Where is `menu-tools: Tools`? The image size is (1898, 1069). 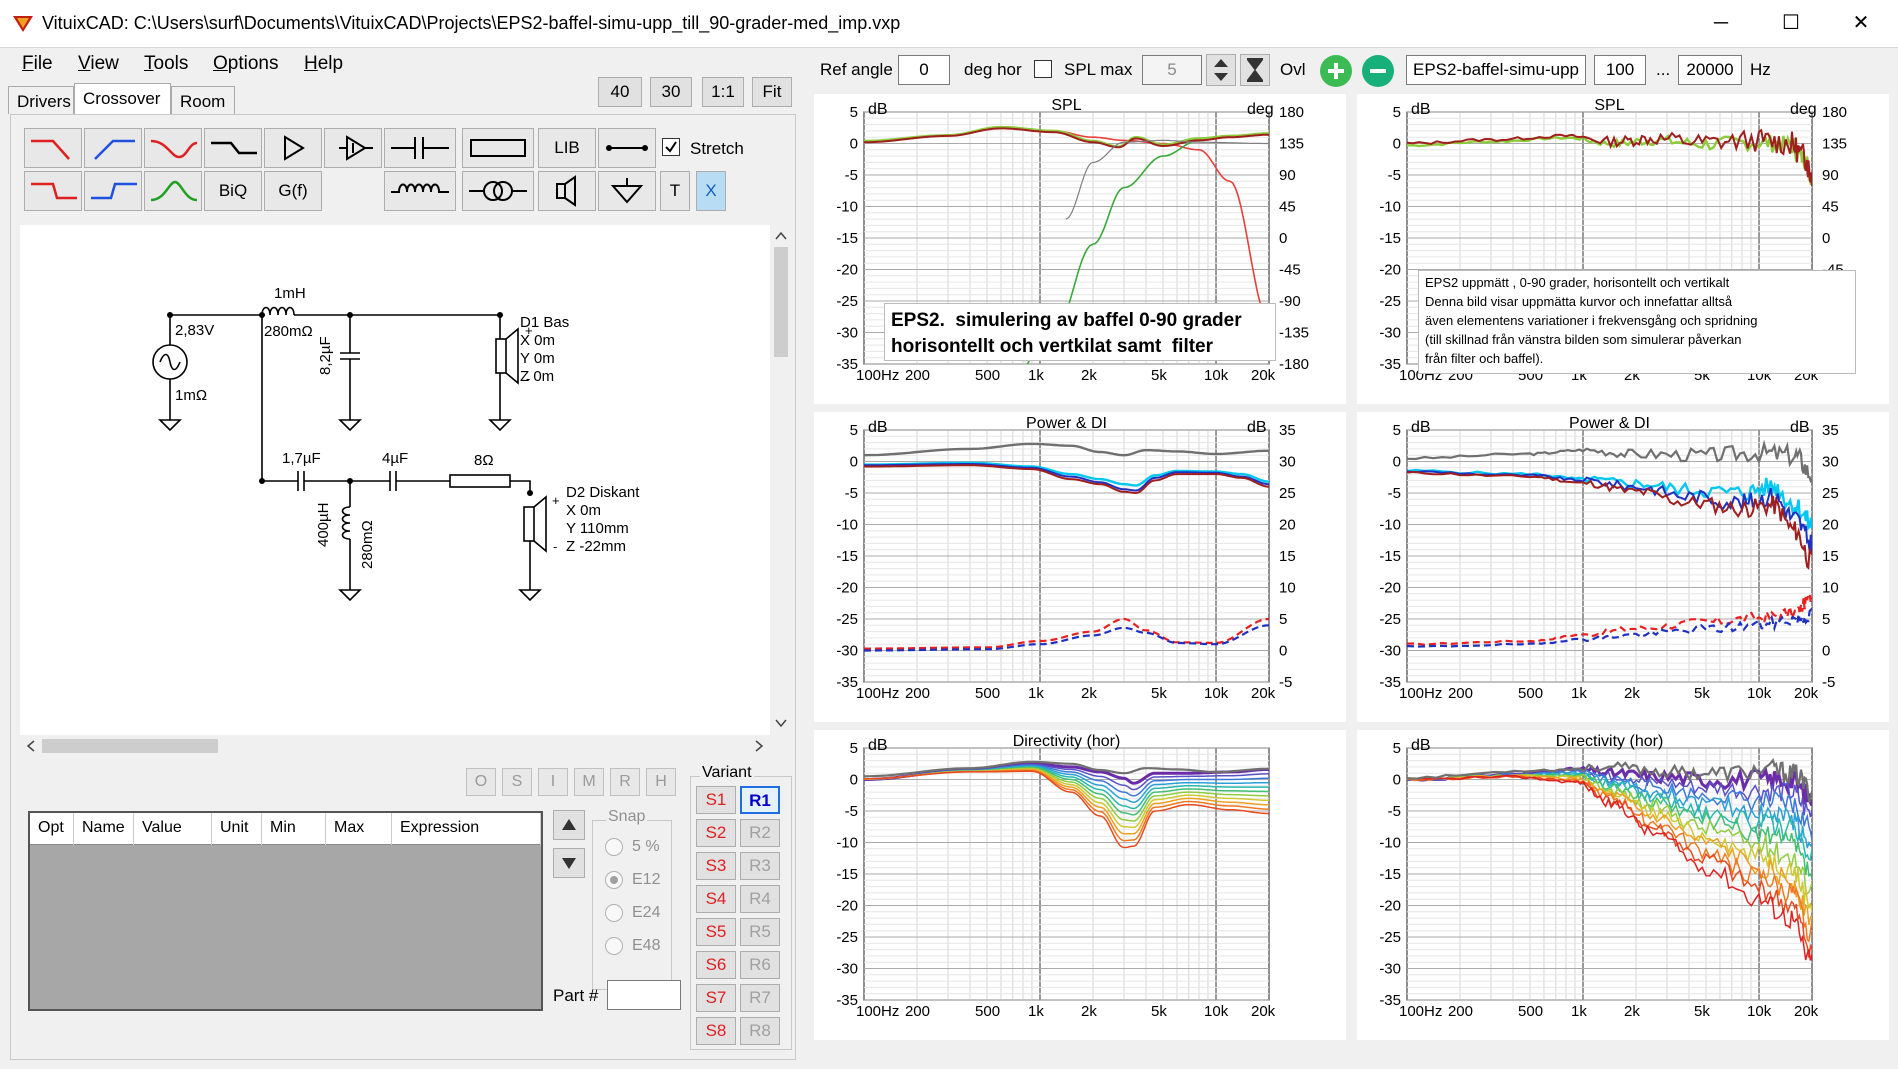
menu-tools: Tools is located at coordinates (166, 64).